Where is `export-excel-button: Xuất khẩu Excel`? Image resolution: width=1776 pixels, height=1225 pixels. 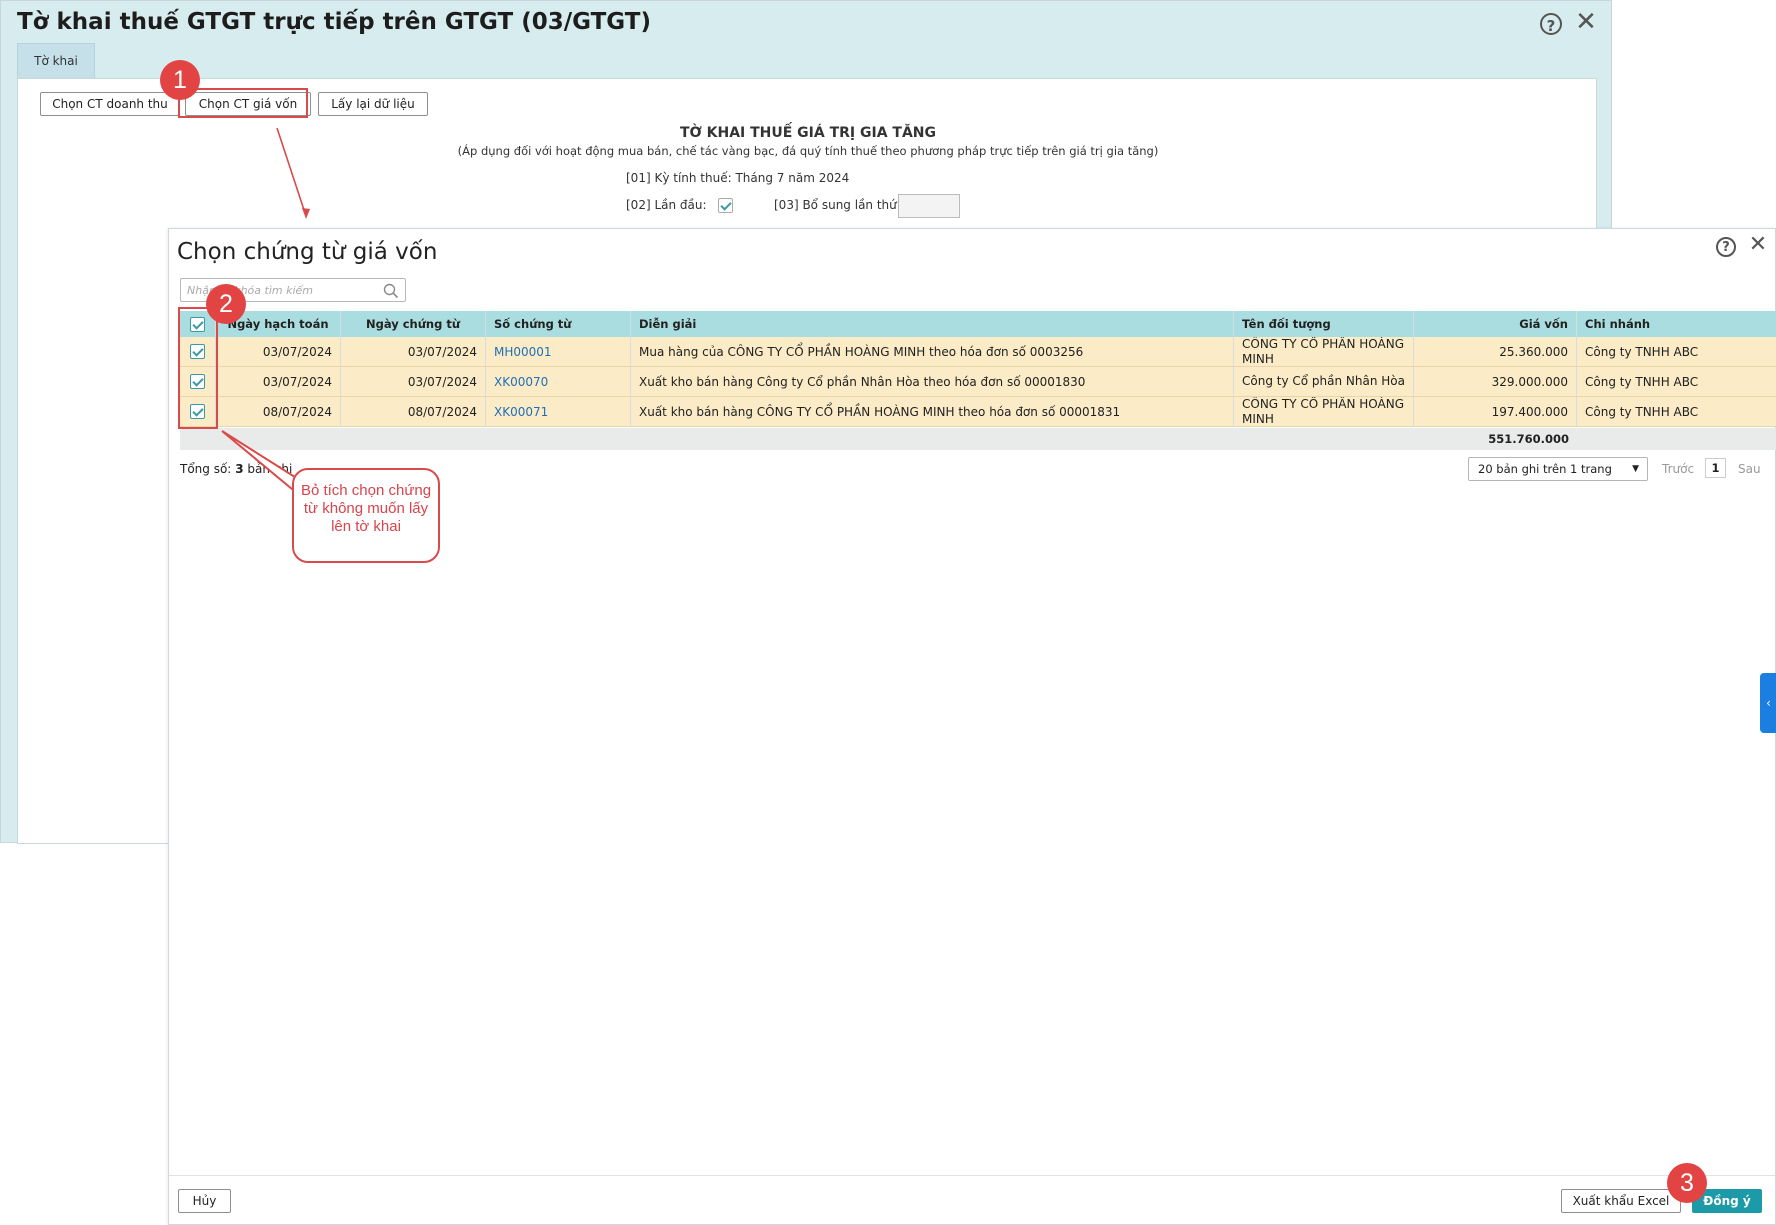 export-excel-button: Xuất khẩu Excel is located at coordinates (1621, 1201).